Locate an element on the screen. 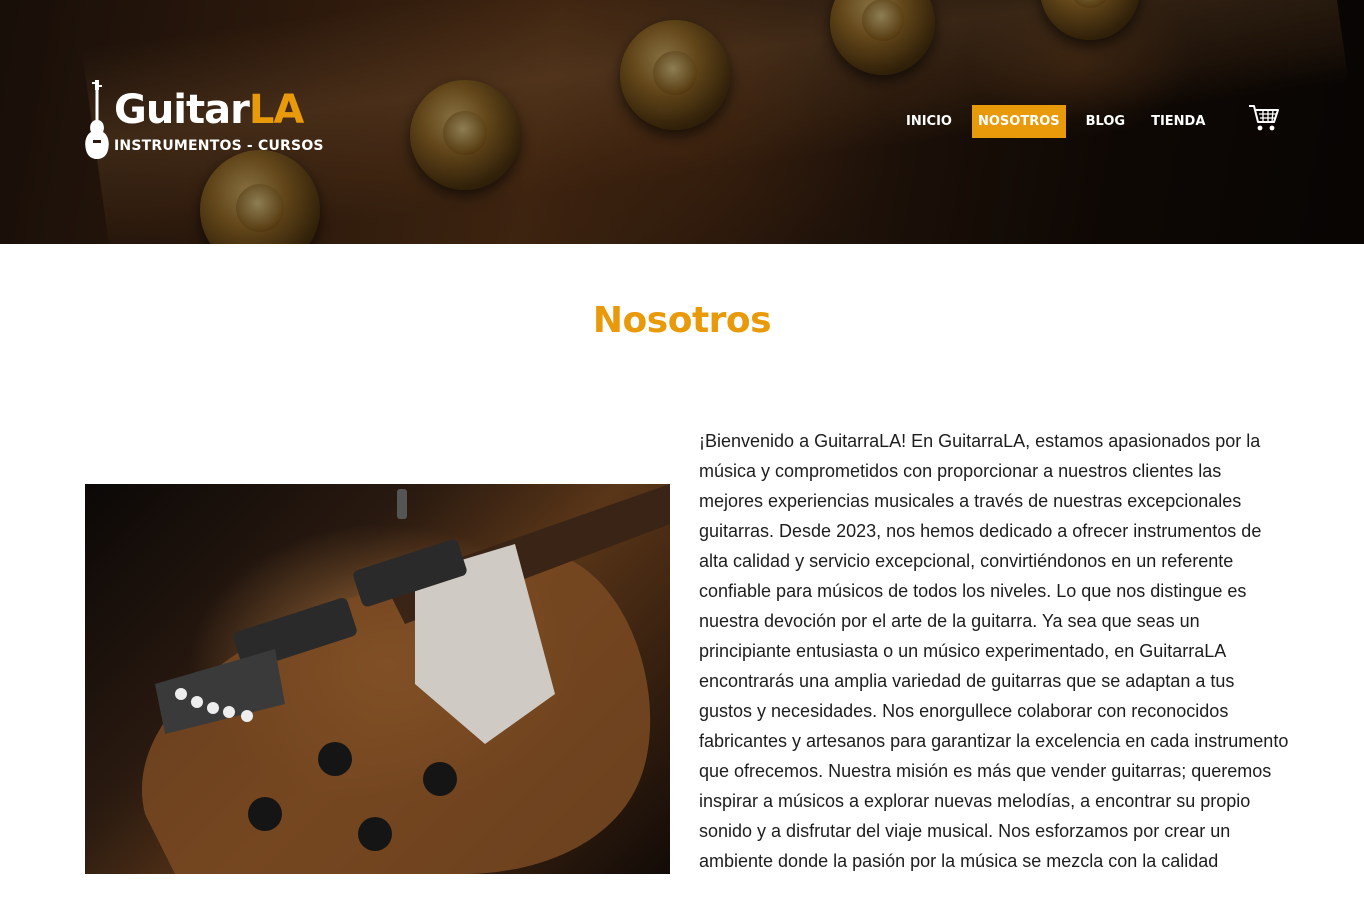 This screenshot has width=1364, height=909. brand-name: GuitarLA is located at coordinates (209, 110).